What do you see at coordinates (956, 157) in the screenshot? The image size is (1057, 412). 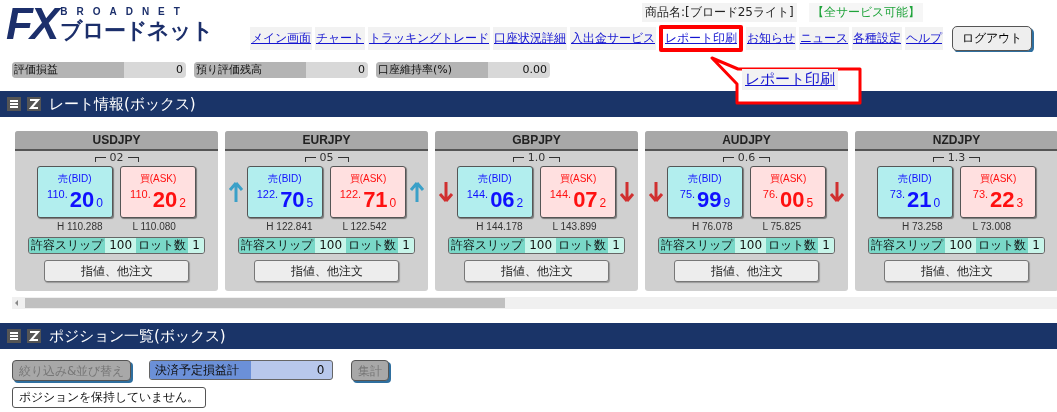 I see `spread-value: 1.3` at bounding box center [956, 157].